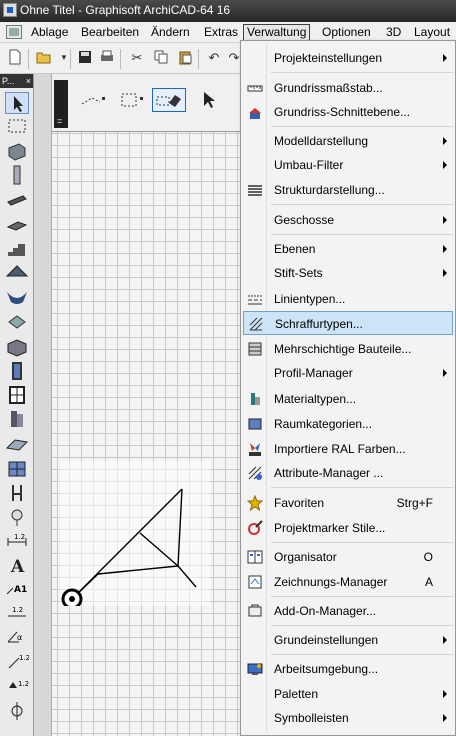 The image size is (456, 736). Describe the element at coordinates (185, 58) in the screenshot. I see `paste-icon` at that location.